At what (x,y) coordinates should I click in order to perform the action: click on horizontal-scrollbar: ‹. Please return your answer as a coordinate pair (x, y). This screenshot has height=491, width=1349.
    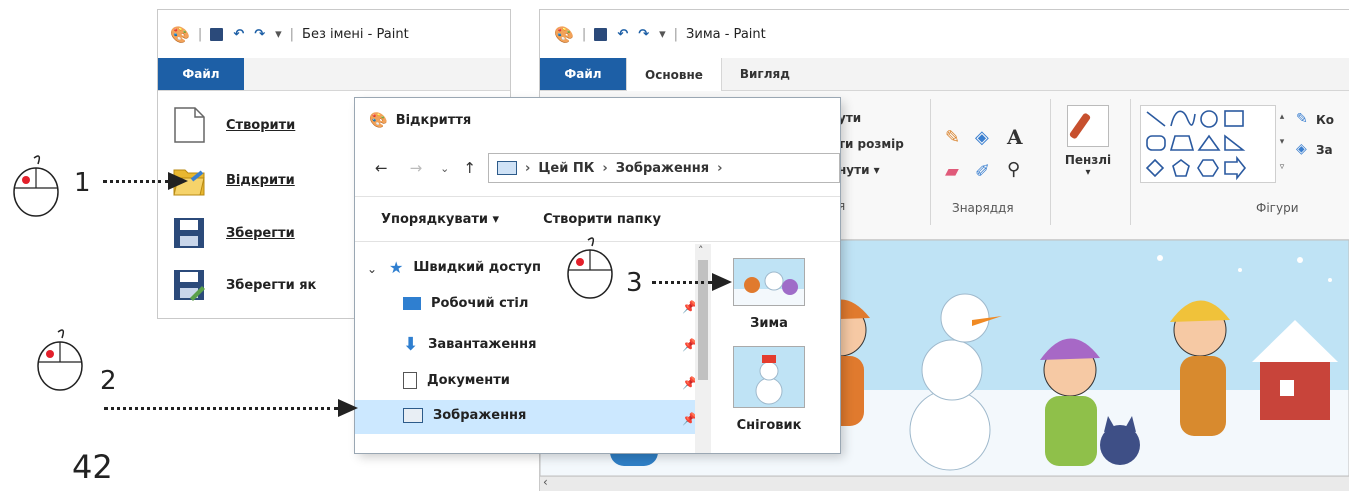
    Looking at the image, I should click on (944, 483).